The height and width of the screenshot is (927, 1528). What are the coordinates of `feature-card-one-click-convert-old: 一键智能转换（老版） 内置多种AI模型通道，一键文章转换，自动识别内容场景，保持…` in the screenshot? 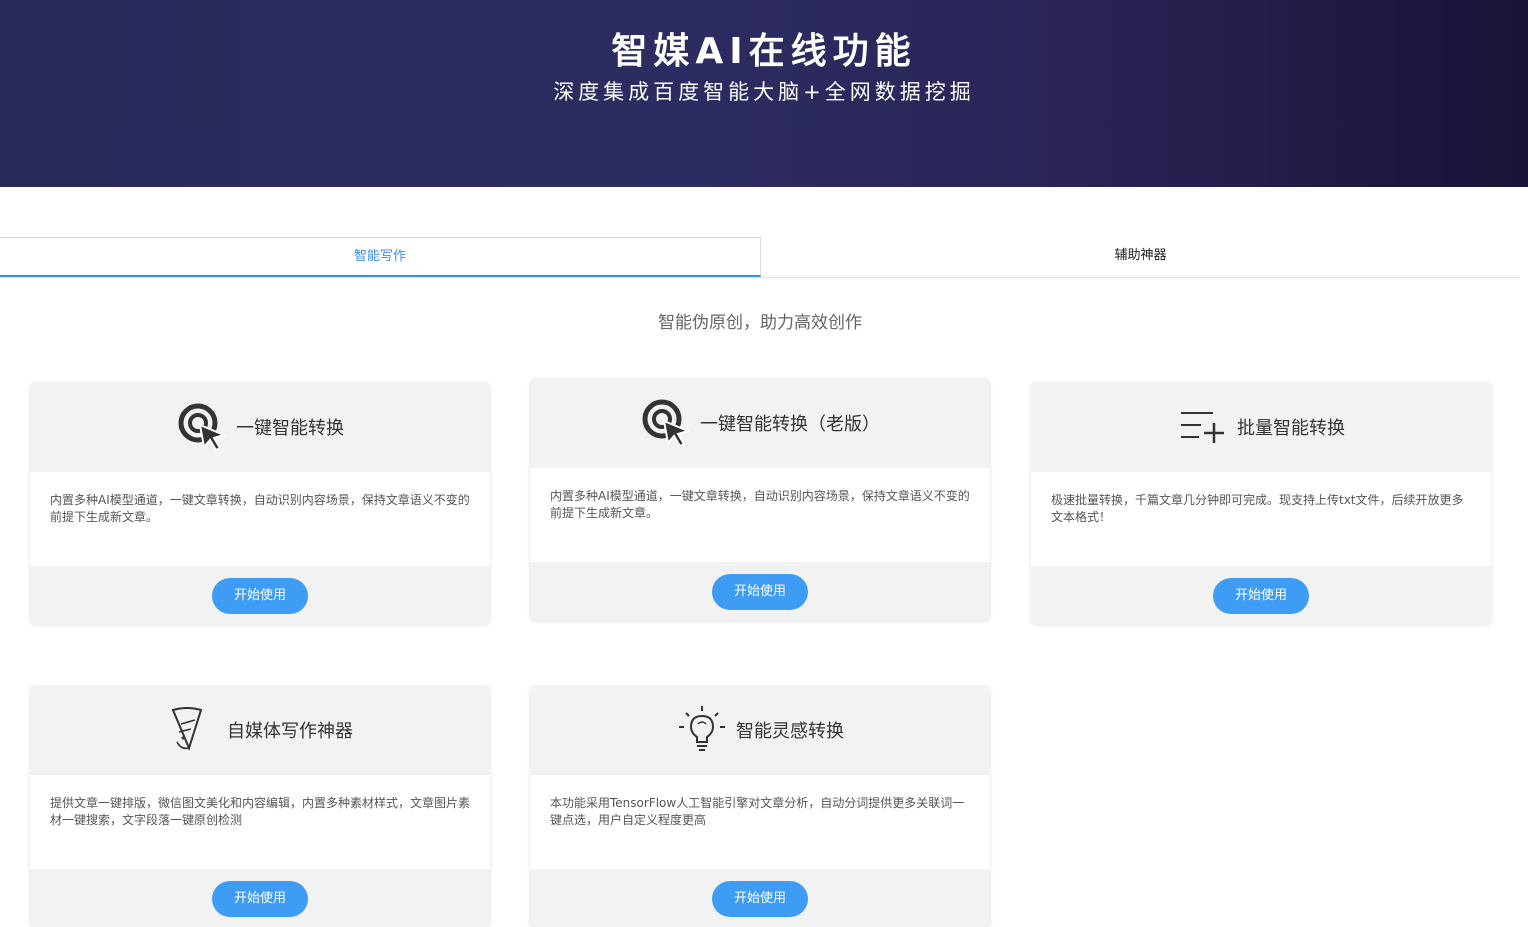 It's located at (760, 499).